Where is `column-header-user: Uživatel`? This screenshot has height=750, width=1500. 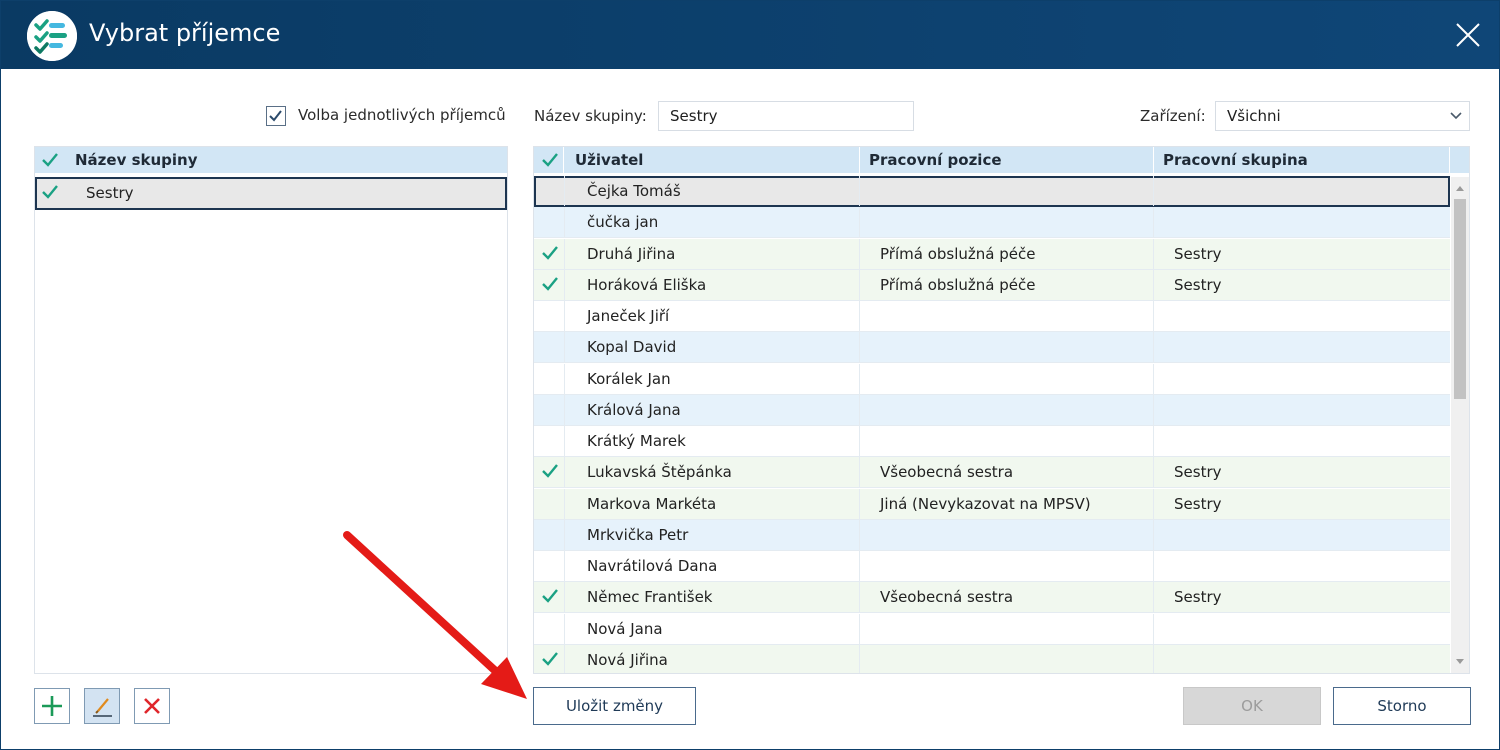 column-header-user: Uživatel is located at coordinates (712, 160).